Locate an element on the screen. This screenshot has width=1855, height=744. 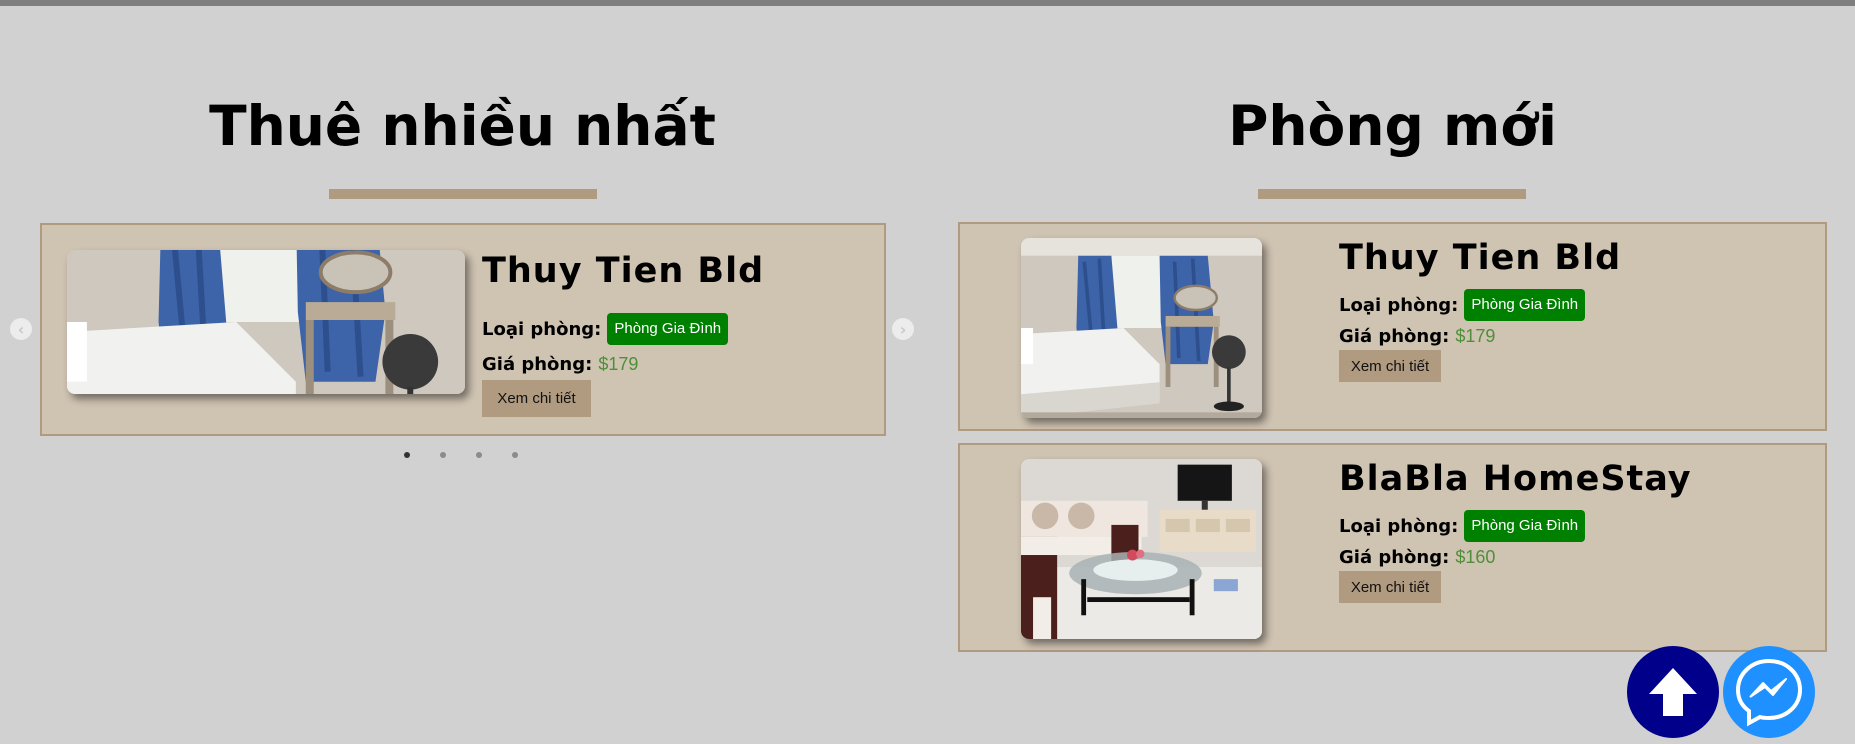
chevron-left-icon: ‹ is located at coordinates (21, 329).